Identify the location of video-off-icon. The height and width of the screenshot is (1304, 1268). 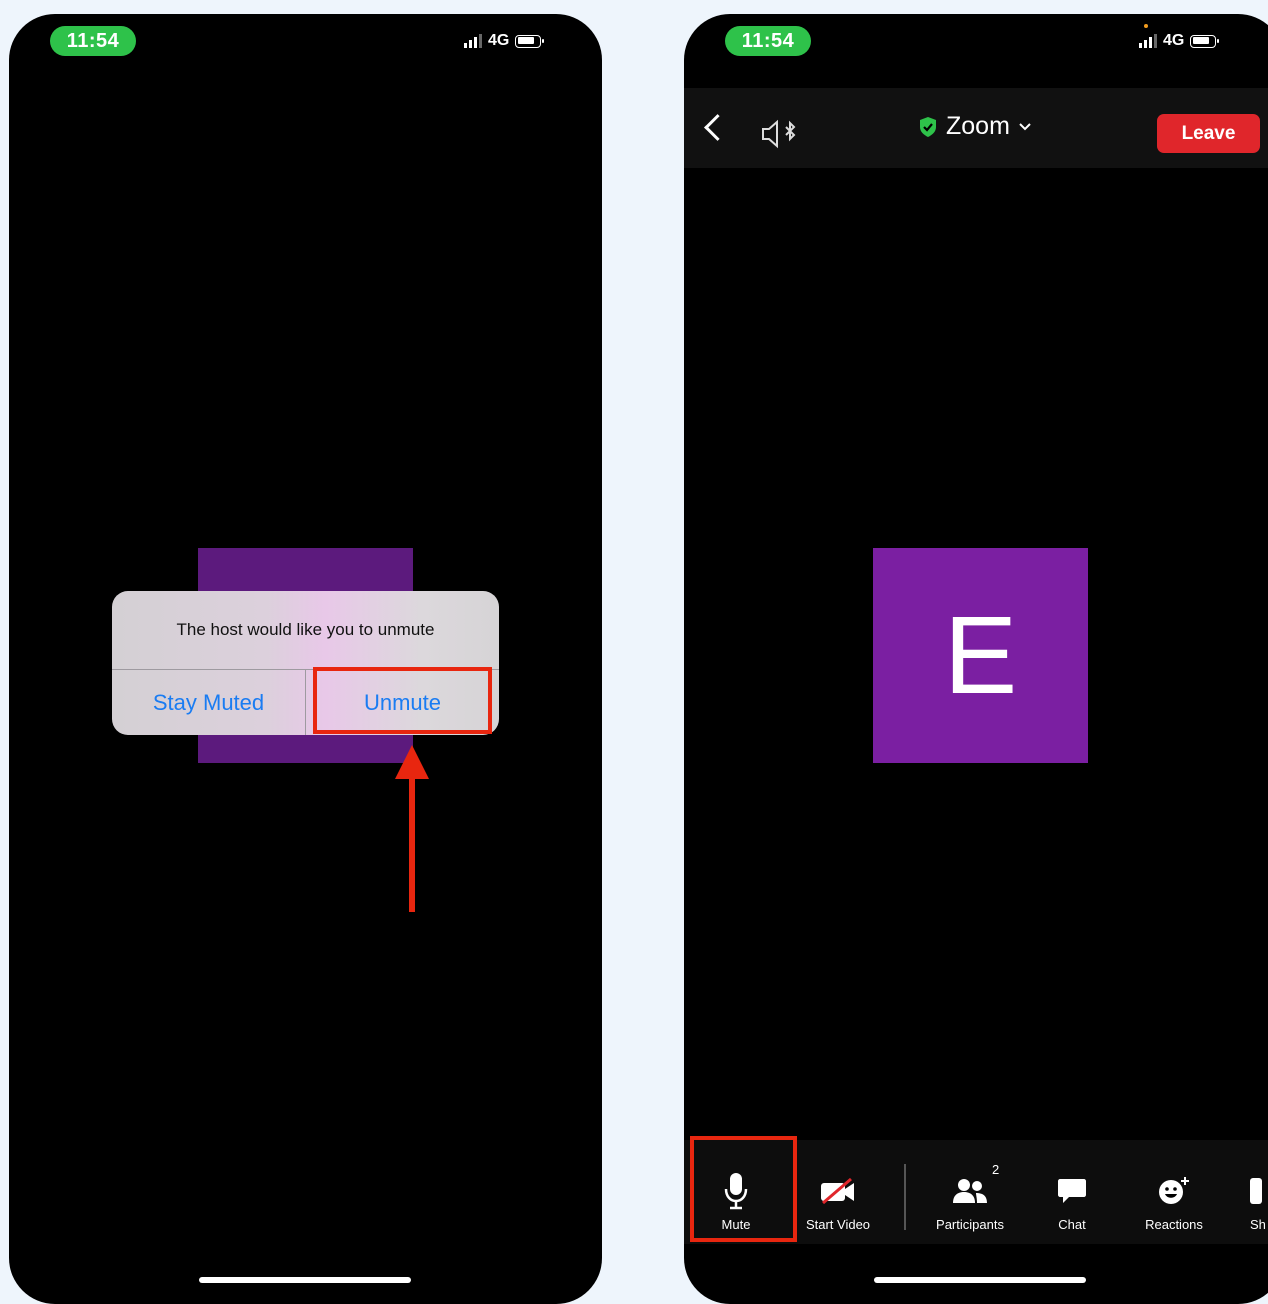
(837, 1191).